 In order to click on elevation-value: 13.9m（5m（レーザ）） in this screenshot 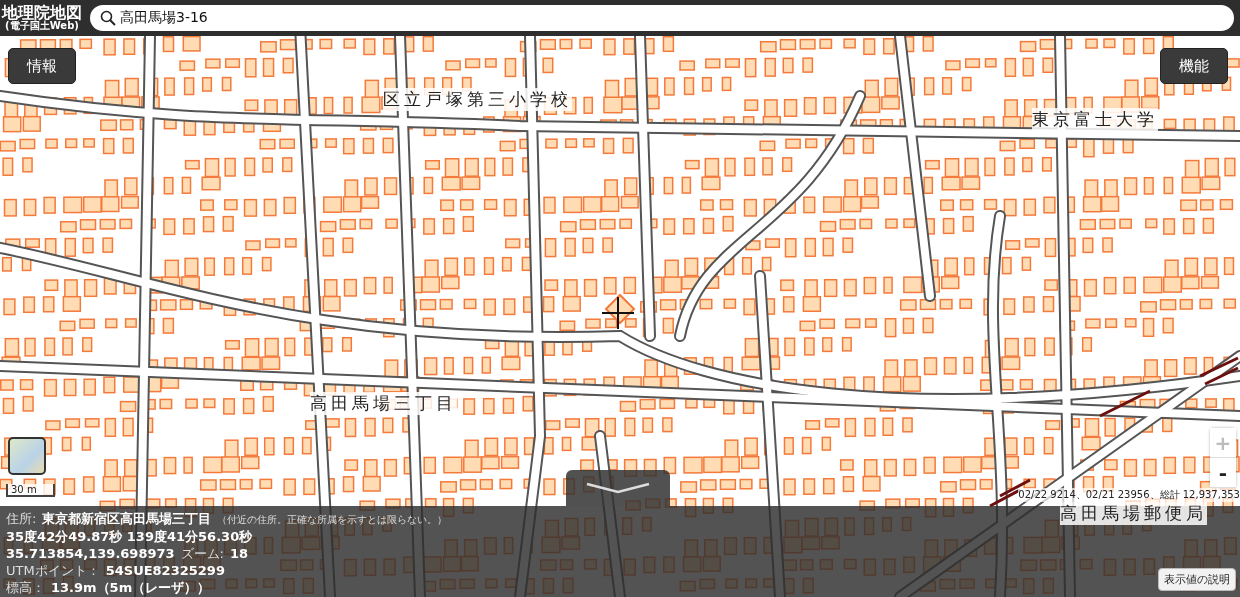, I will do `click(131, 587)`.